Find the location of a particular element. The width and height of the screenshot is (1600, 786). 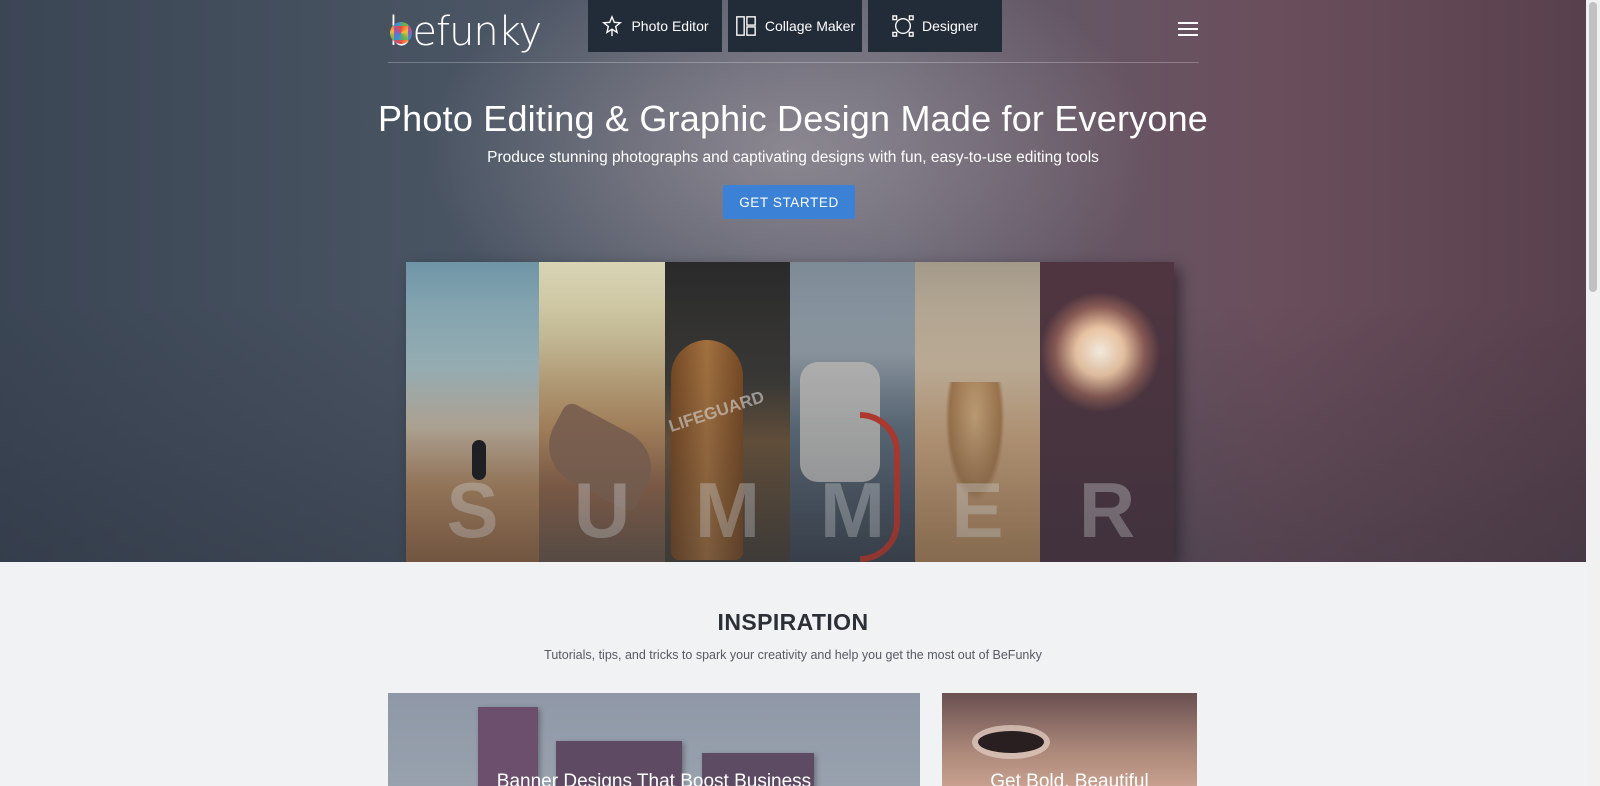

inspiration-title: INSPIRATION is located at coordinates (793, 622).